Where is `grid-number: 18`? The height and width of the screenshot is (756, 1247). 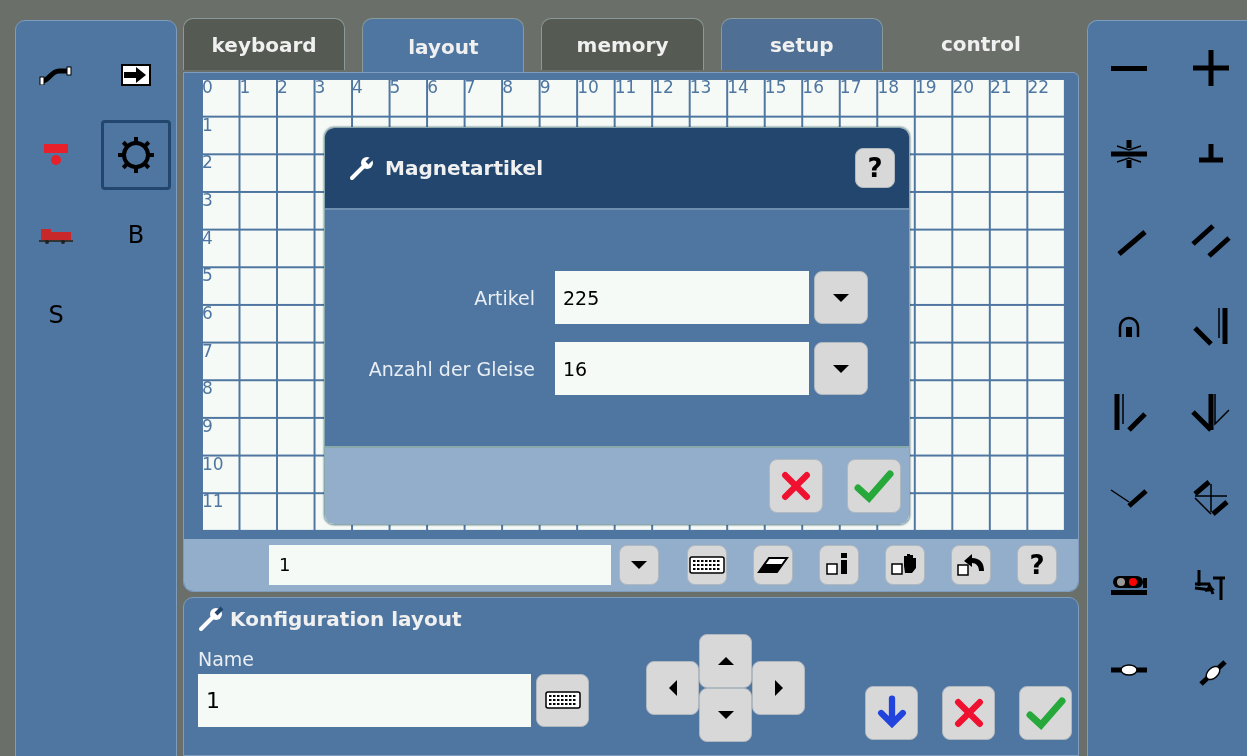 grid-number: 18 is located at coordinates (888, 88).